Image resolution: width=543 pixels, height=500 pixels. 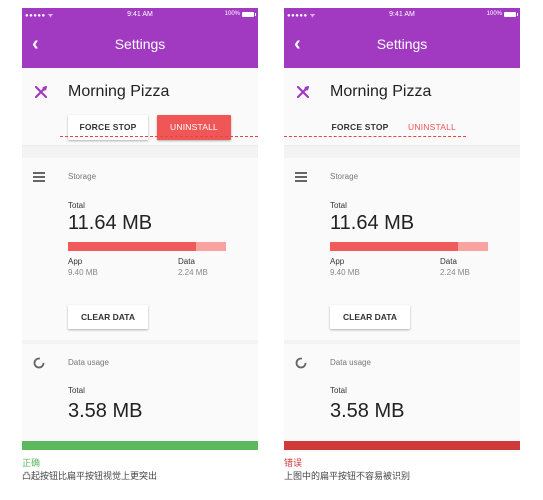 What do you see at coordinates (293, 463) in the screenshot?
I see `wrong-caption-tag: 错误` at bounding box center [293, 463].